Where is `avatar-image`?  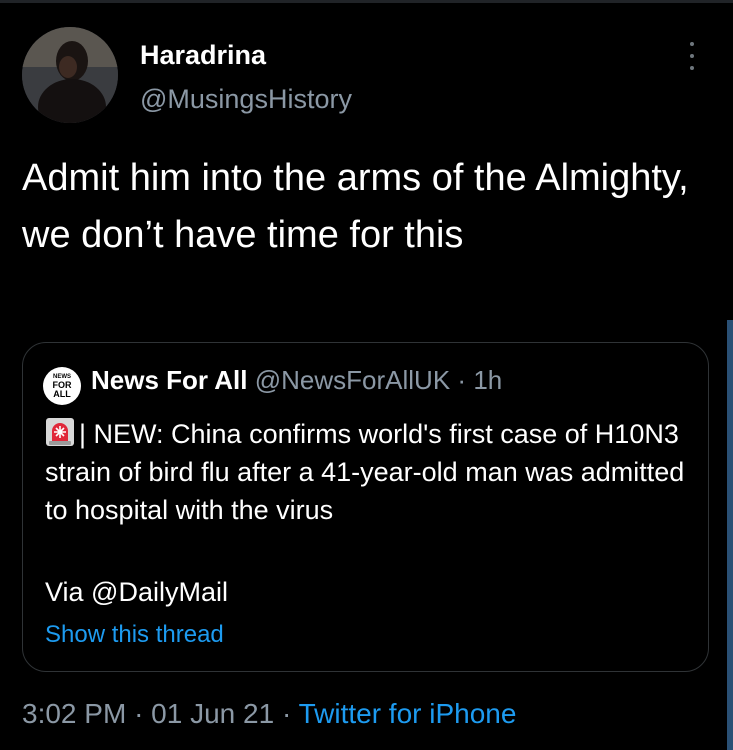
avatar-image is located at coordinates (70, 75).